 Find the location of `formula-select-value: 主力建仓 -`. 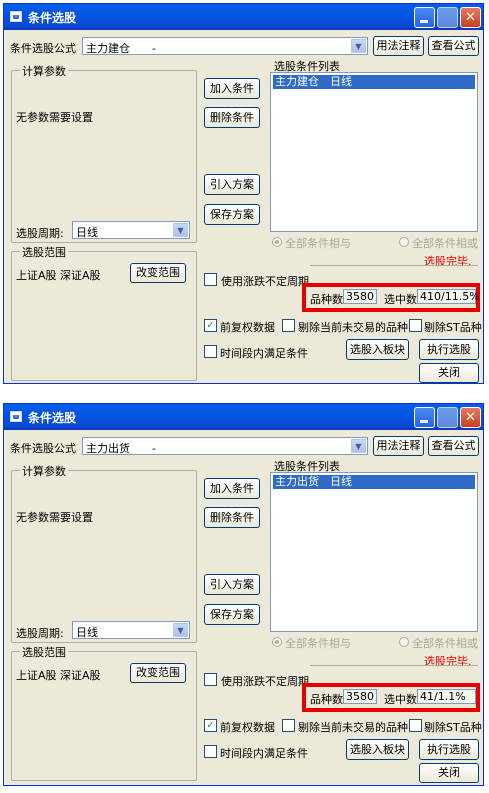

formula-select-value: 主力建仓 - is located at coordinates (121, 48).